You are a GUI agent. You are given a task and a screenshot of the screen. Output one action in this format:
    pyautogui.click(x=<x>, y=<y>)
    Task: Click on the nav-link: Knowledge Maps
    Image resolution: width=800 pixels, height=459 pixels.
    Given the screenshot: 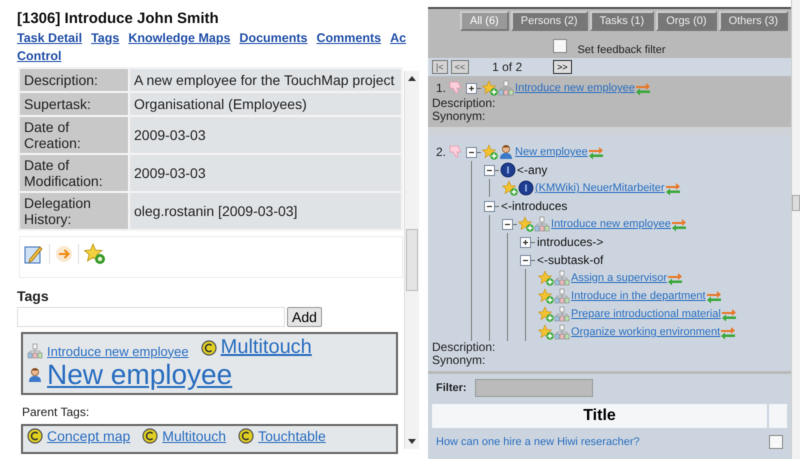 What is the action you would take?
    pyautogui.click(x=179, y=38)
    